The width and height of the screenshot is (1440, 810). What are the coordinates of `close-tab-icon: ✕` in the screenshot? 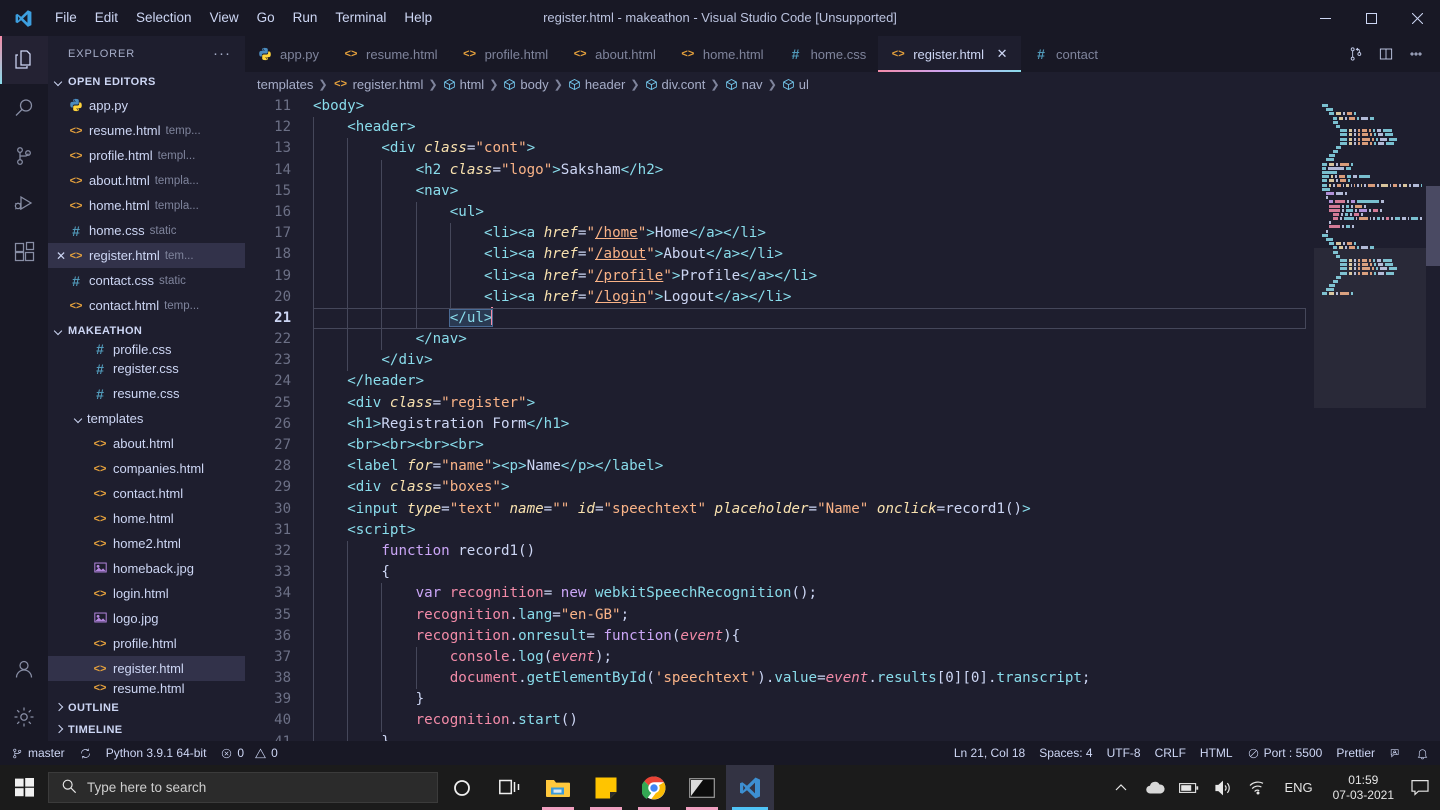 It's located at (1002, 54).